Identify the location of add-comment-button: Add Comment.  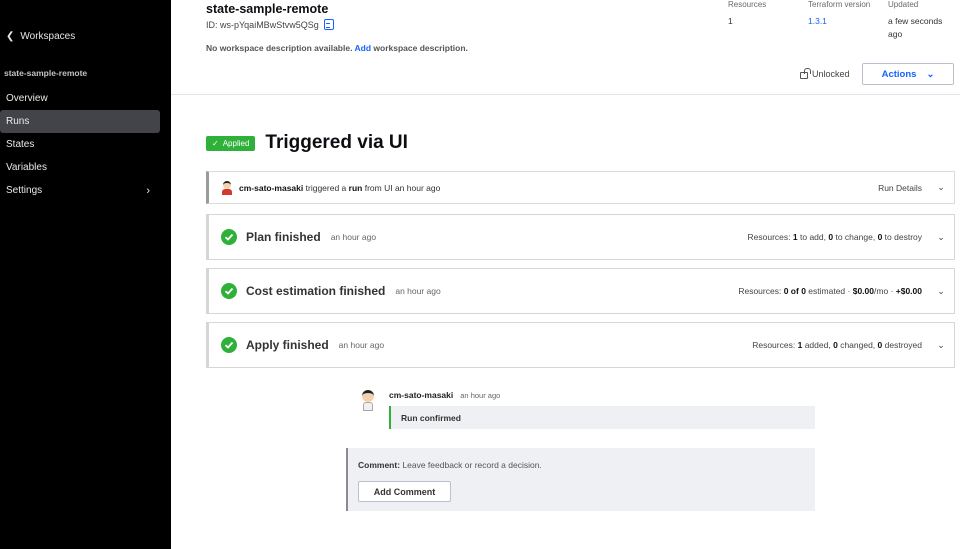
(404, 491).